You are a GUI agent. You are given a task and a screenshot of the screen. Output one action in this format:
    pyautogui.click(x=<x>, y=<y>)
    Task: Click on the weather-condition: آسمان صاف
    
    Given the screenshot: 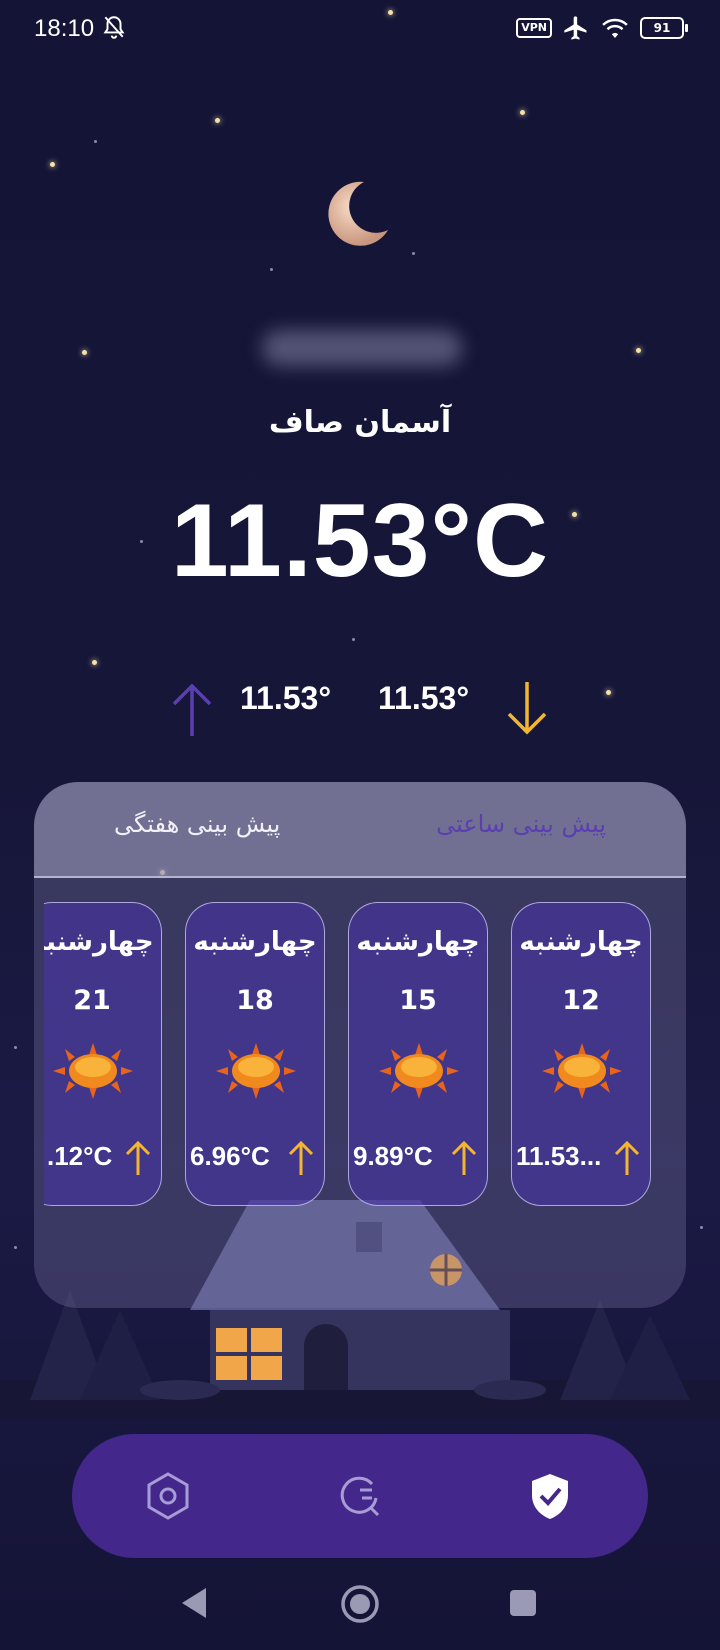 What is the action you would take?
    pyautogui.click(x=360, y=422)
    